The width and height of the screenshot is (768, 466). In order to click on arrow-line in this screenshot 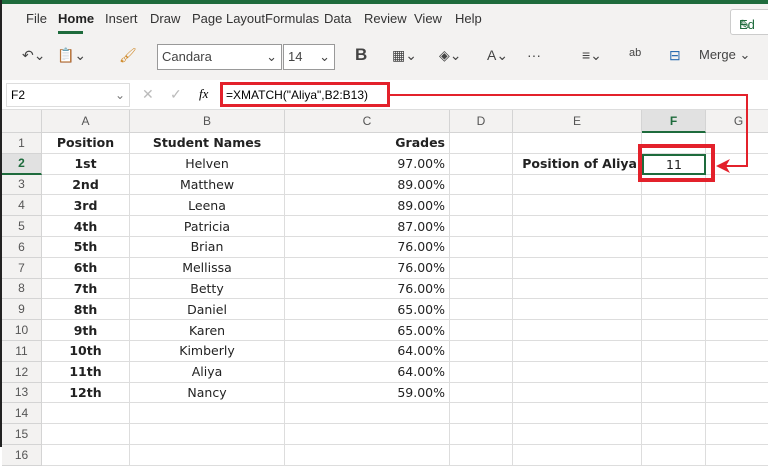, I will do `click(569, 130)`.